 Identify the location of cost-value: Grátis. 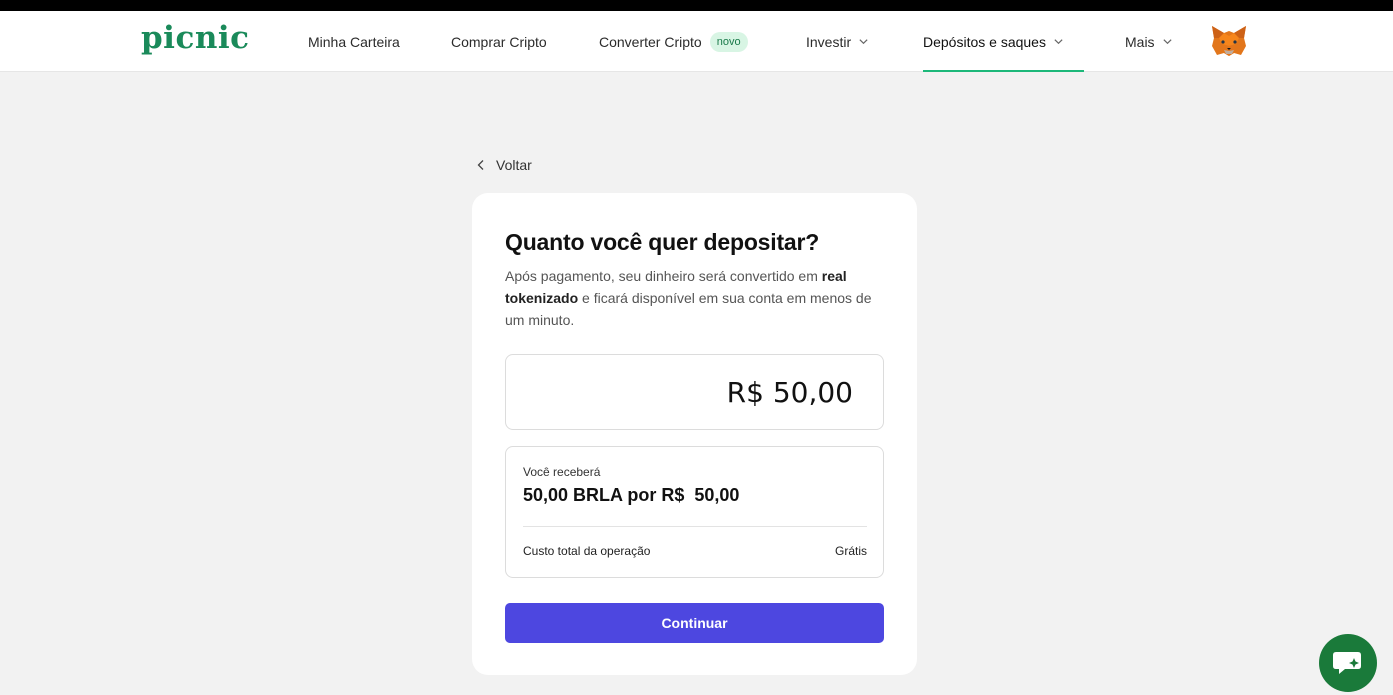
(850, 551).